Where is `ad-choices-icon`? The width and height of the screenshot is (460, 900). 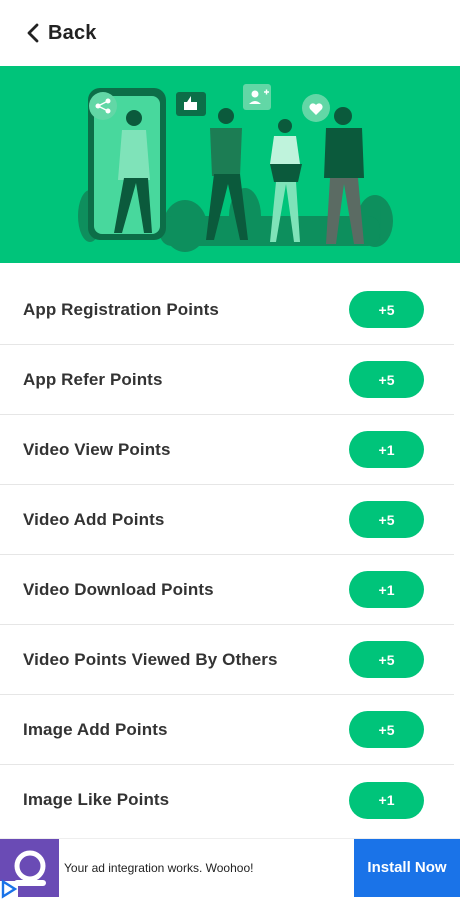 ad-choices-icon is located at coordinates (9, 888).